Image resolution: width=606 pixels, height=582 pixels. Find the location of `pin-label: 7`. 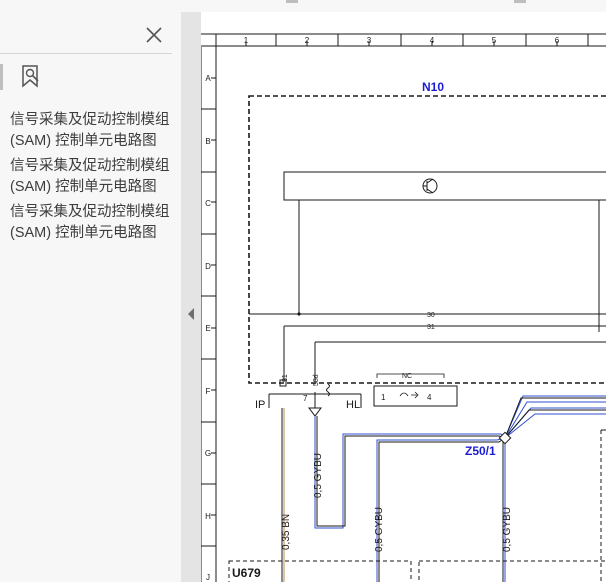

pin-label: 7 is located at coordinates (305, 398).